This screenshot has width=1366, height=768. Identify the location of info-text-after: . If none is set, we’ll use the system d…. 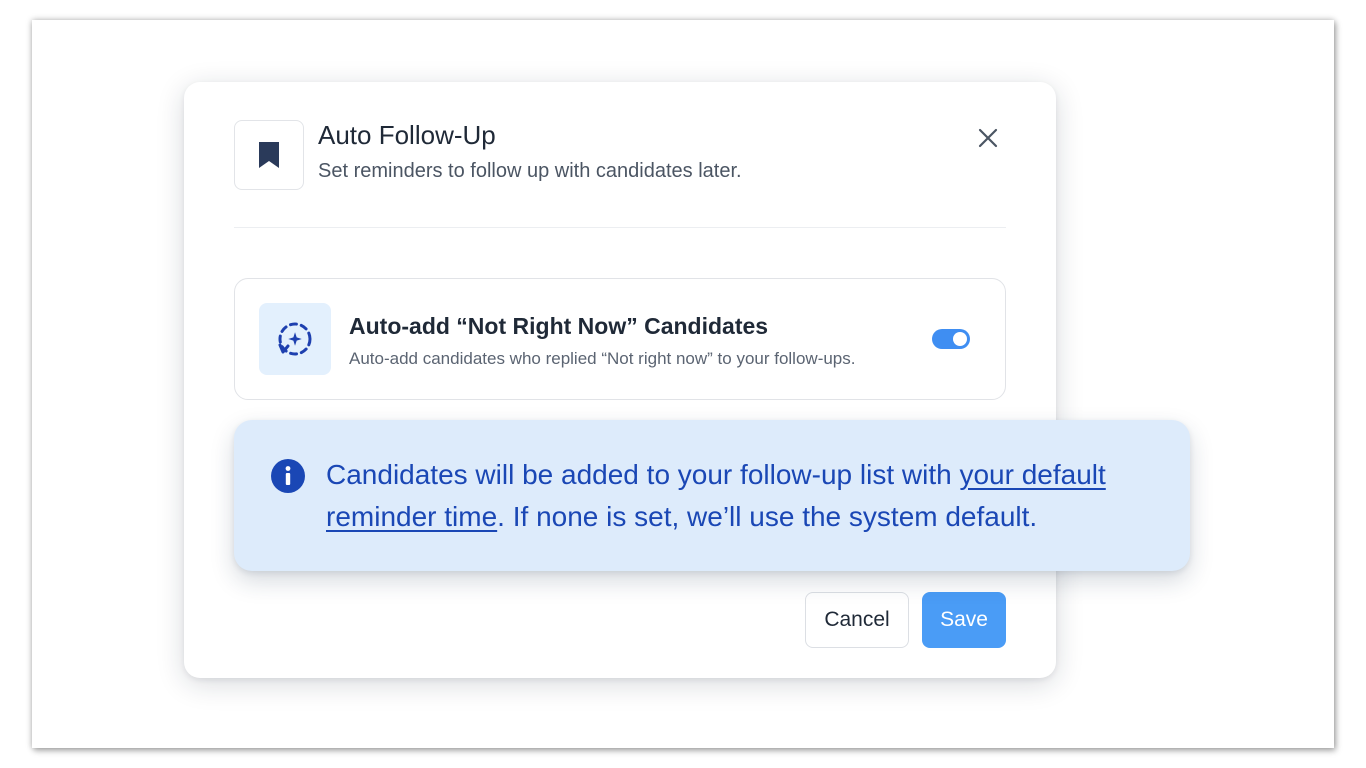
(767, 516).